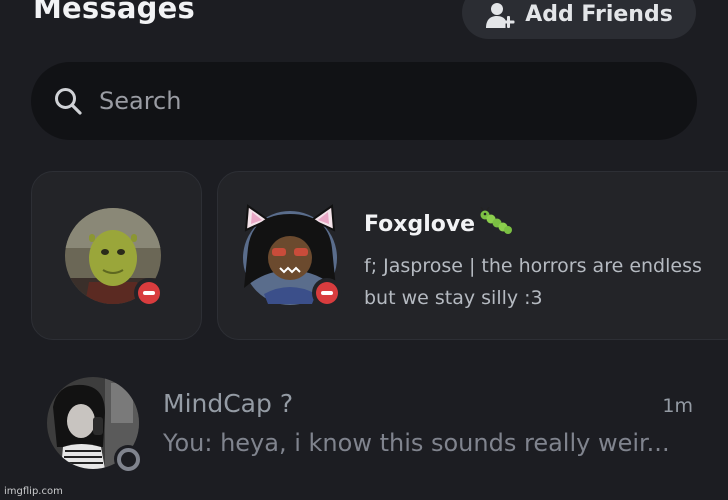 The height and width of the screenshot is (500, 728). Describe the element at coordinates (128, 459) in the screenshot. I see `offline-status-icon` at that location.